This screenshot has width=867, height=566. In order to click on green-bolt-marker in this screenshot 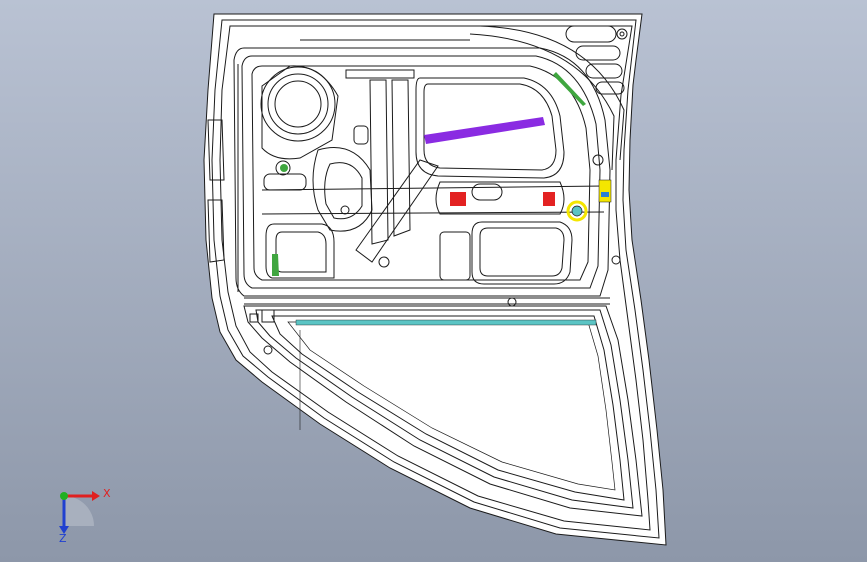, I will do `click(284, 168)`.